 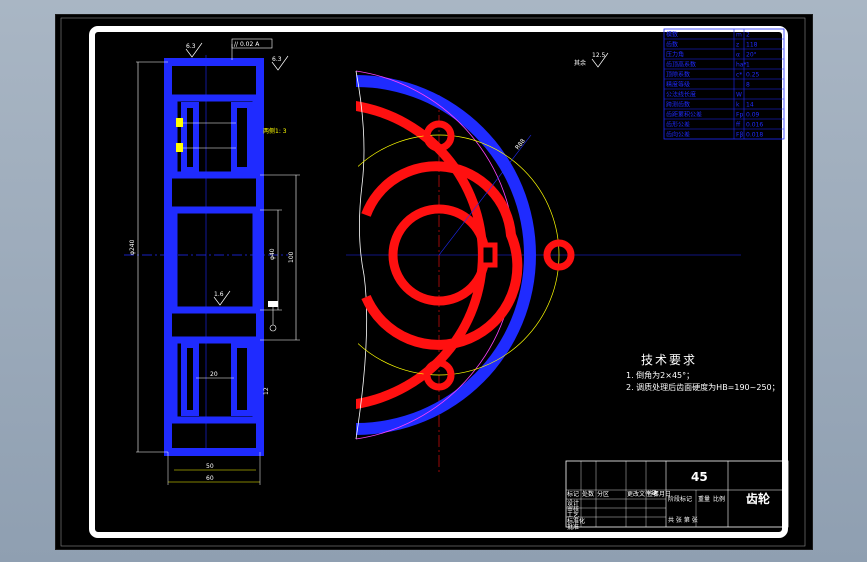 I want to click on weight-label: 重量, so click(x=704, y=499).